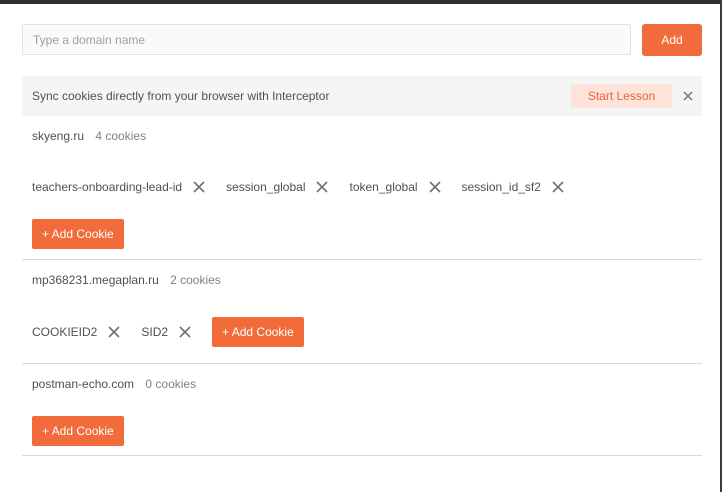 The width and height of the screenshot is (722, 492). What do you see at coordinates (83, 384) in the screenshot?
I see `domain-name: postman-echo.com` at bounding box center [83, 384].